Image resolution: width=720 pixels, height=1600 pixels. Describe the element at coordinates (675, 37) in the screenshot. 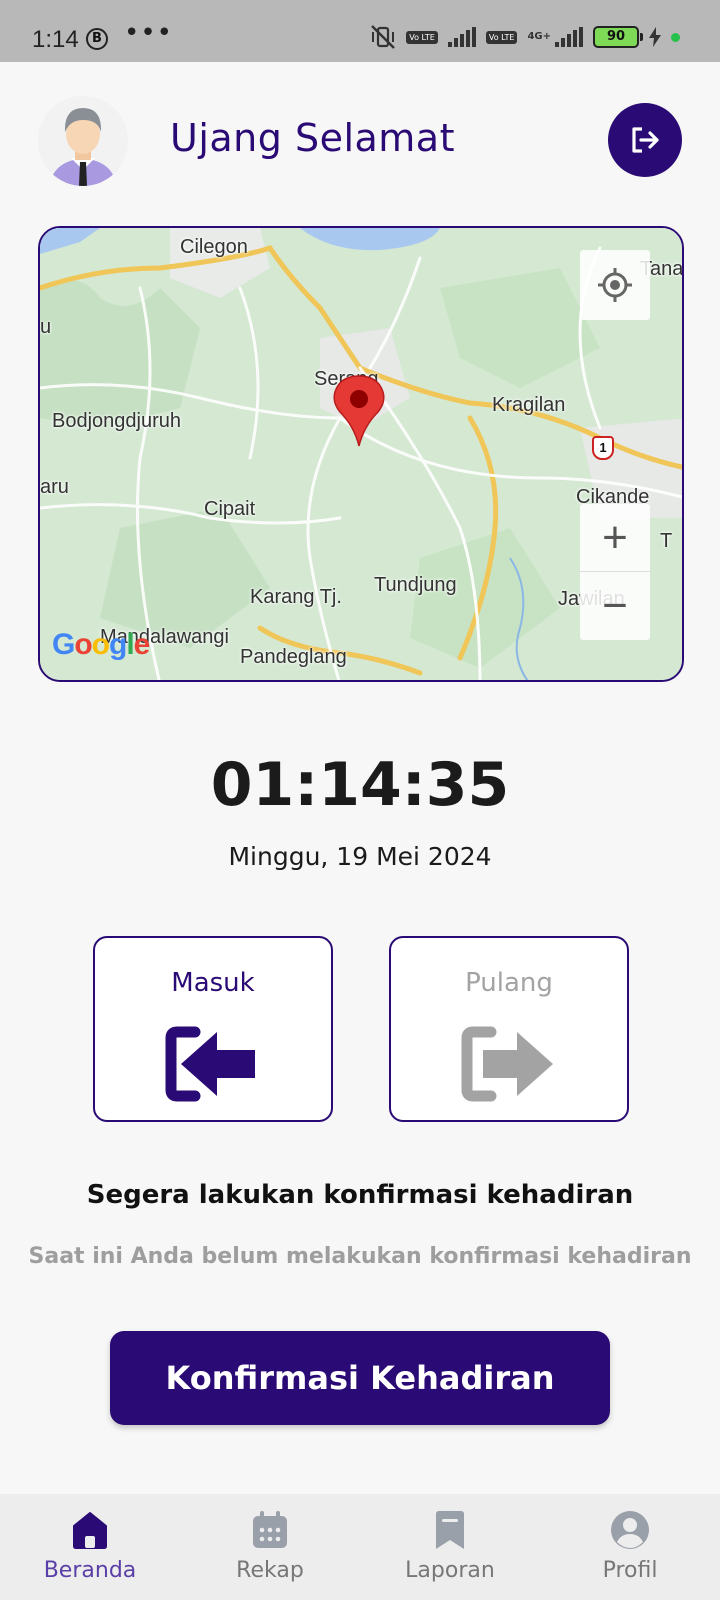

I see `privacy-dot` at that location.